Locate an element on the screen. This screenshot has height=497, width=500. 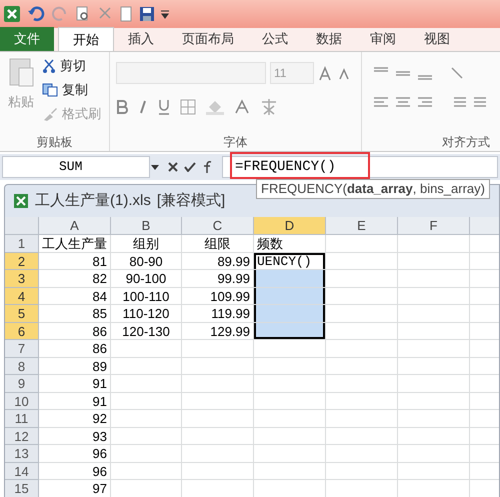
font-color-icon is located at coordinates (242, 107).